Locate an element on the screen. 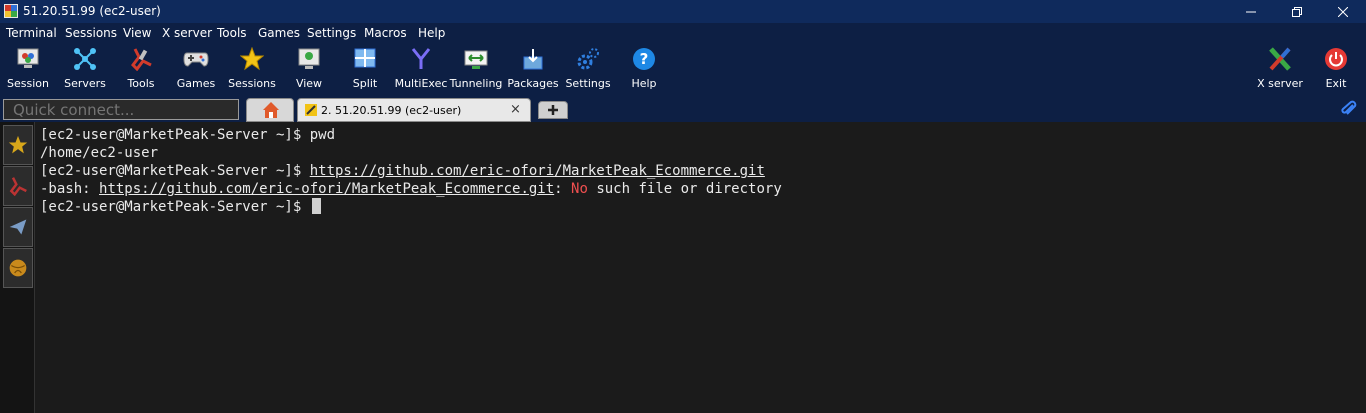 This screenshot has width=1366, height=413. gamepad-icon is located at coordinates (196, 59).